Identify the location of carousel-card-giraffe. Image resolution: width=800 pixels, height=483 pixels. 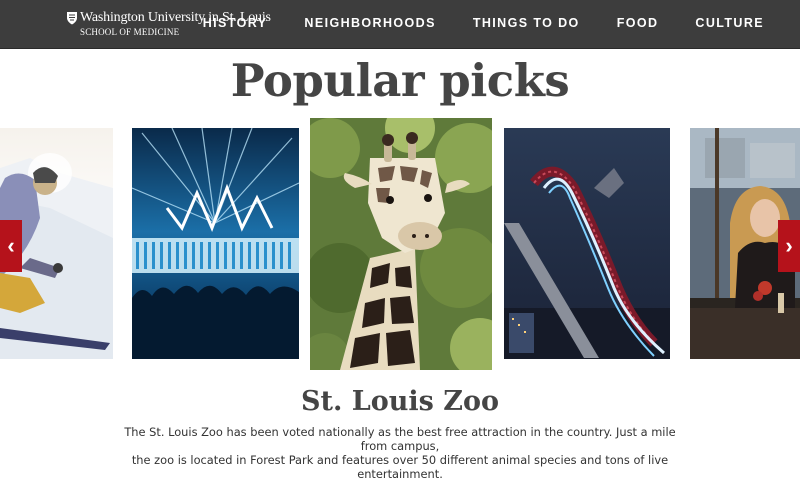
(401, 244).